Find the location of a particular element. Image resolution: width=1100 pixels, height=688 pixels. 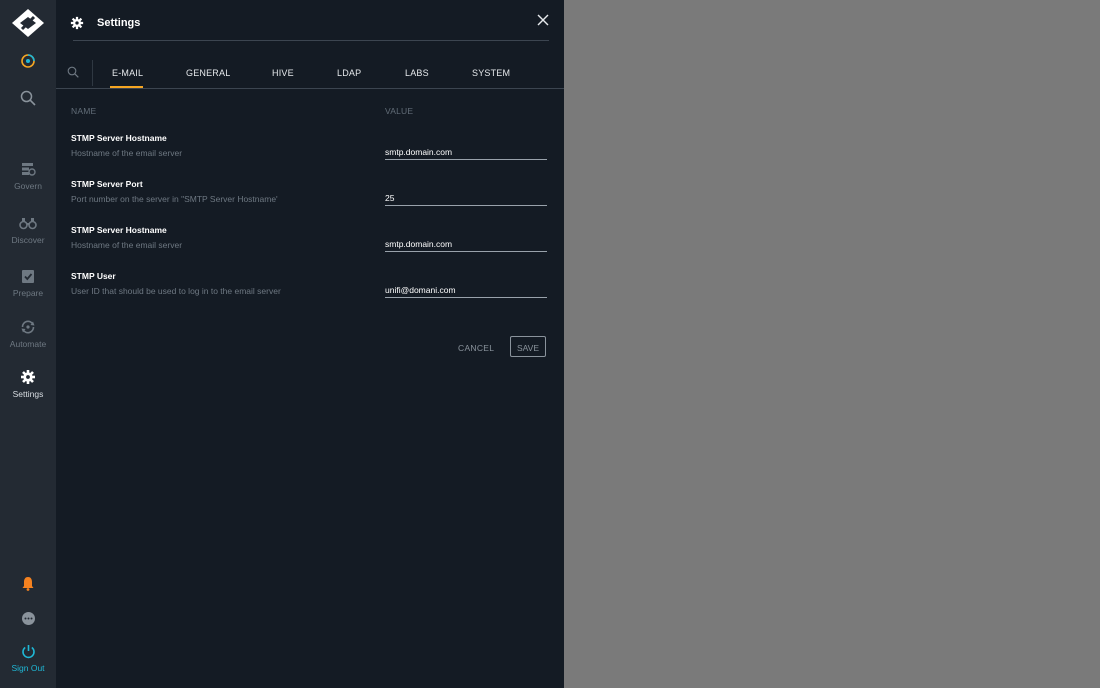

nav-prepare: Prepare is located at coordinates (28, 283).